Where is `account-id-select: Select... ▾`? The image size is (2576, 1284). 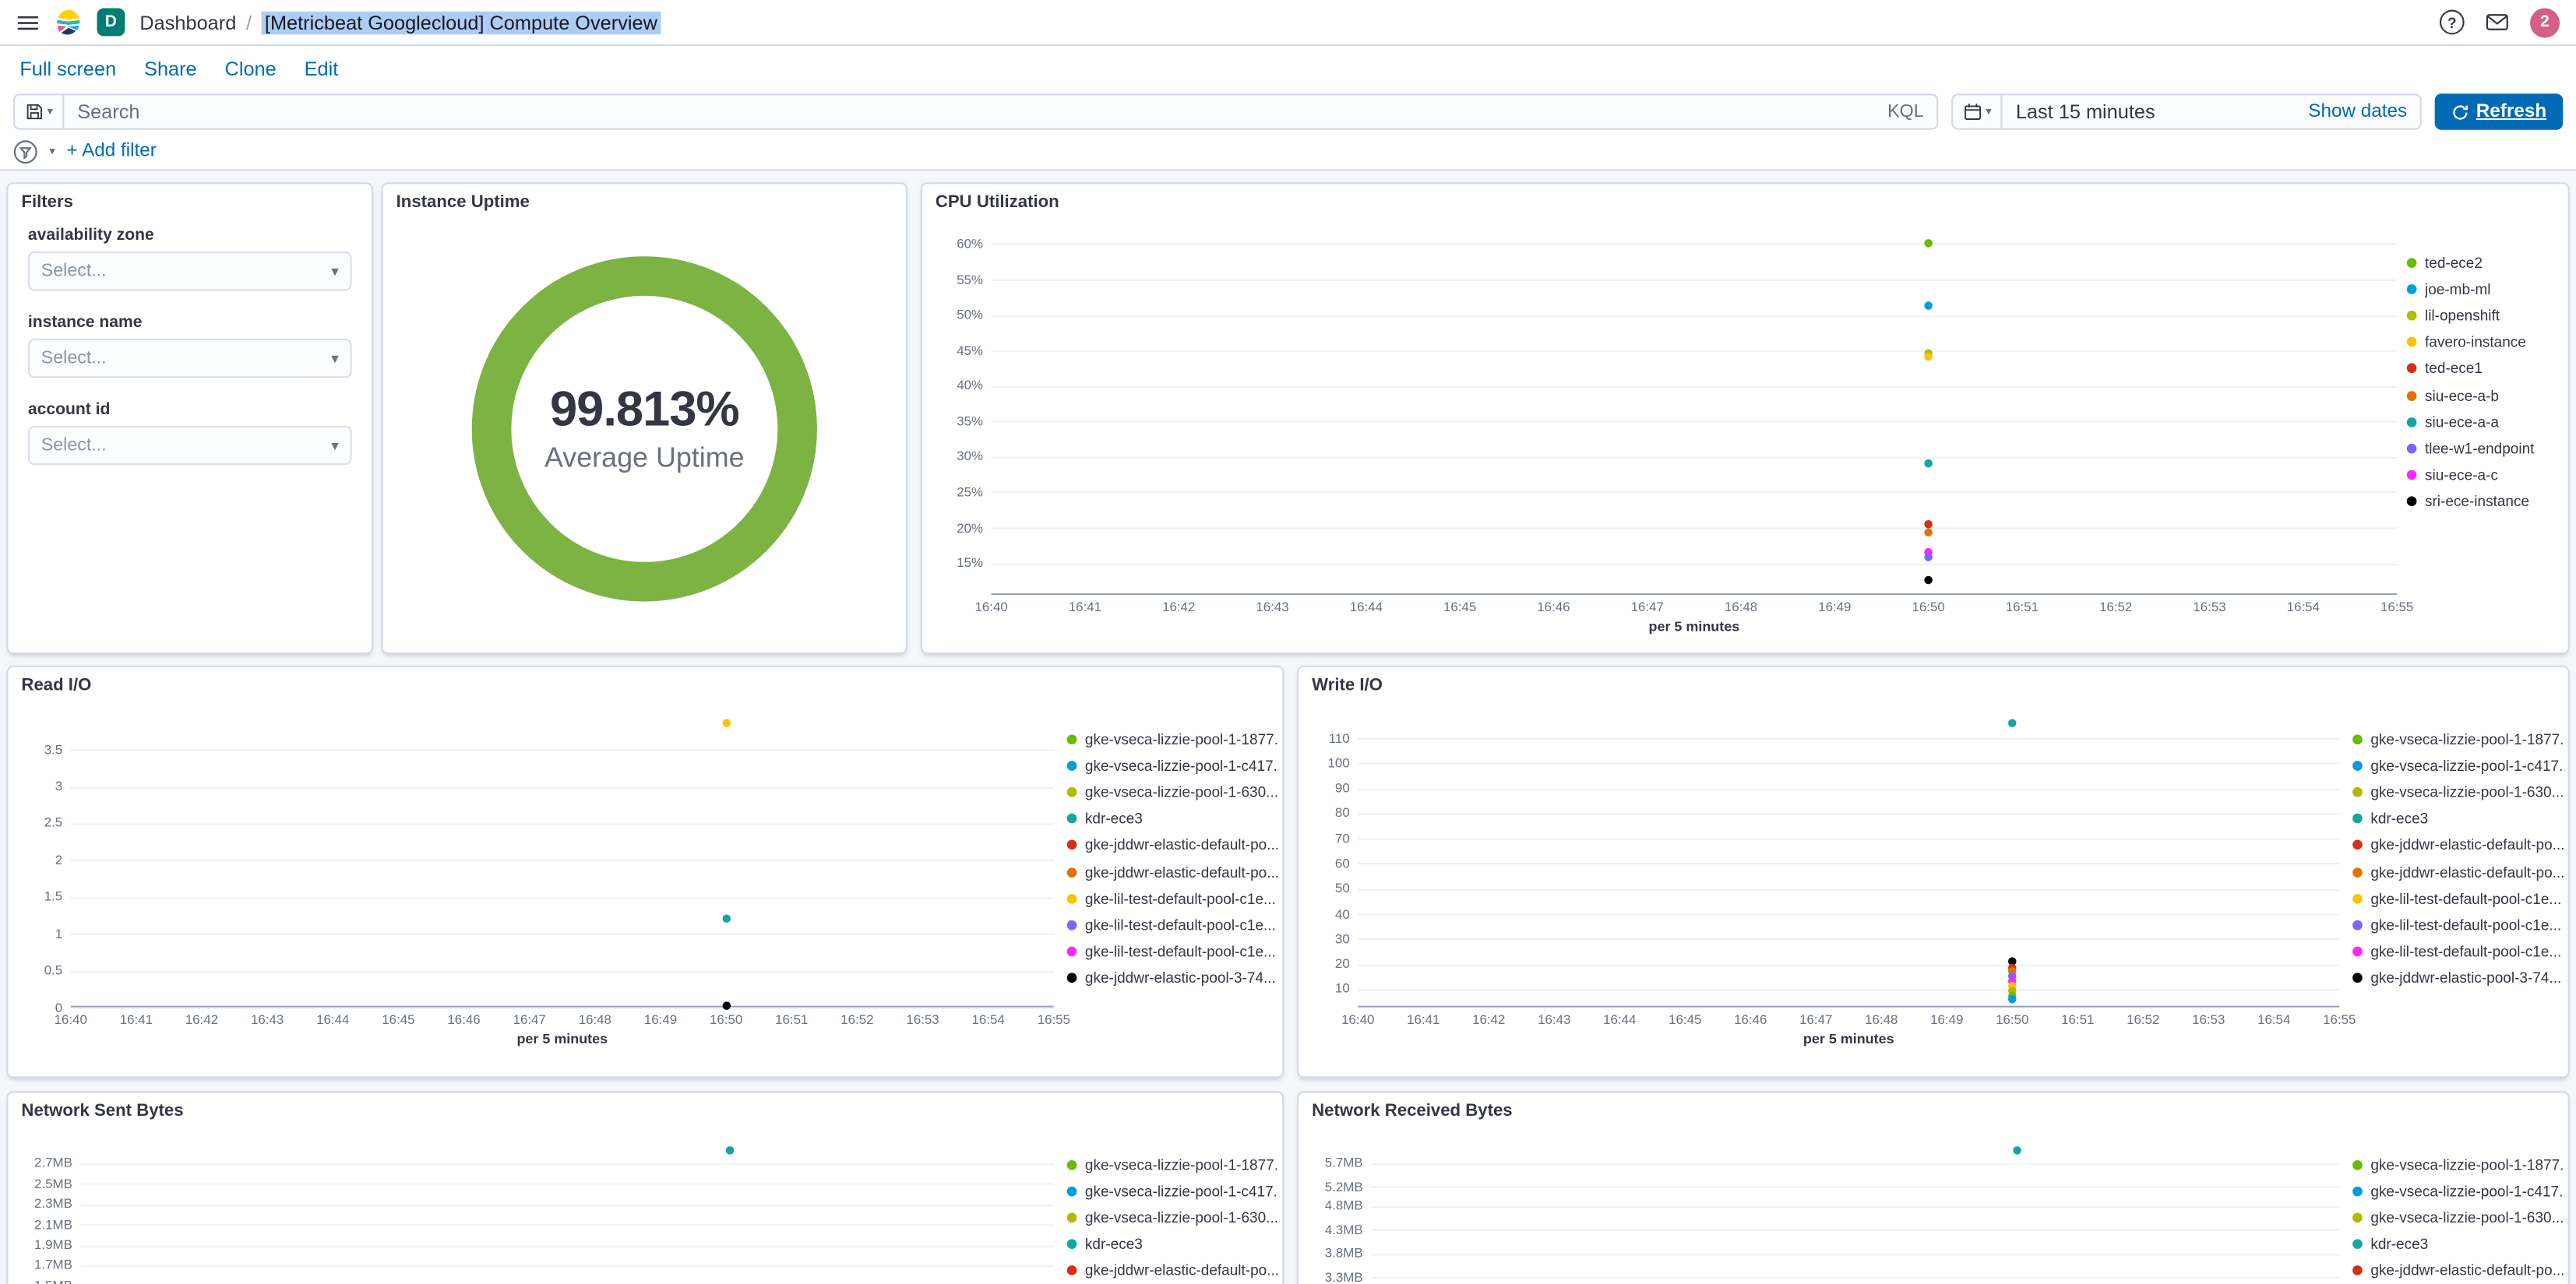 account-id-select: Select... ▾ is located at coordinates (190, 445).